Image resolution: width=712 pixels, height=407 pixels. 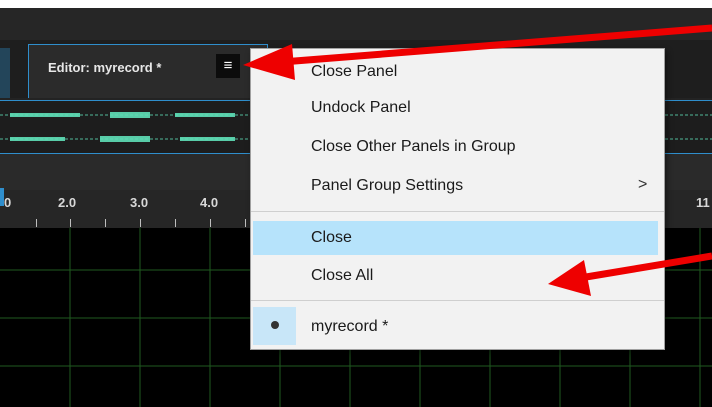 What do you see at coordinates (8, 202) in the screenshot?
I see `tick-label: 0` at bounding box center [8, 202].